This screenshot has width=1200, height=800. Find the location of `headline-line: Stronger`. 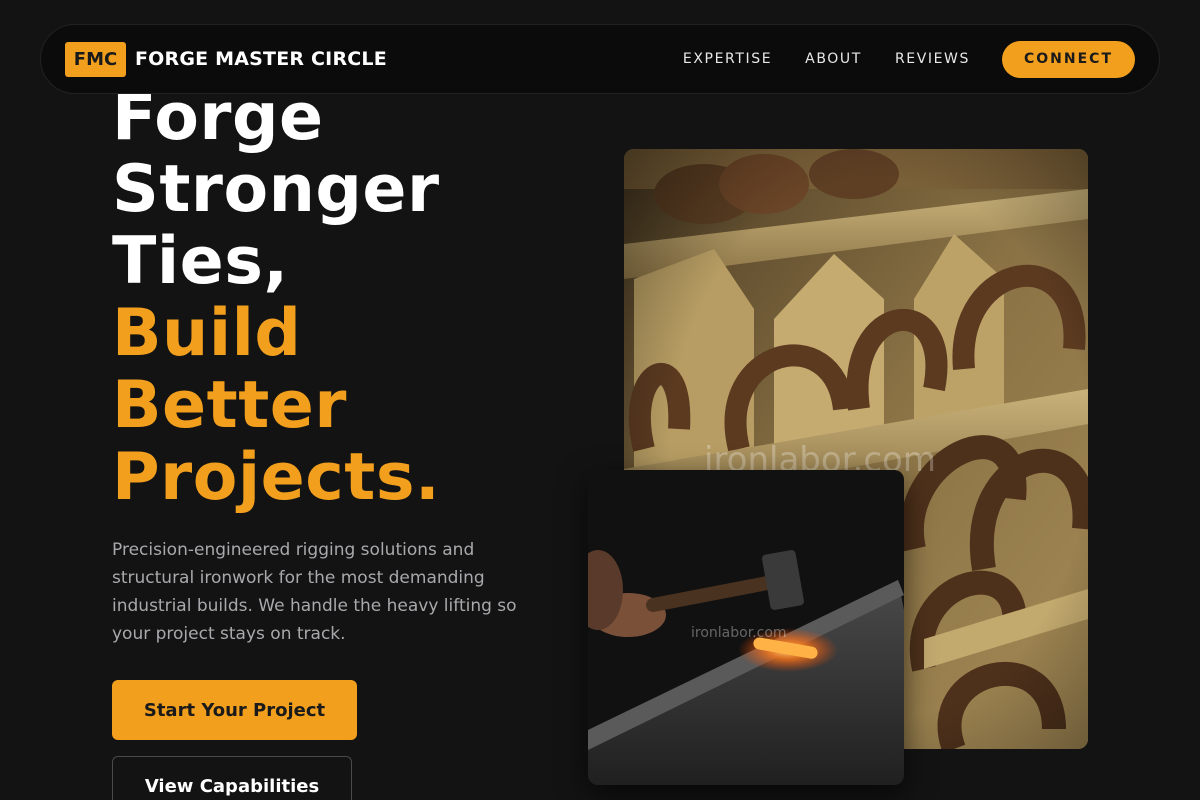

headline-line: Stronger is located at coordinates (276, 189).